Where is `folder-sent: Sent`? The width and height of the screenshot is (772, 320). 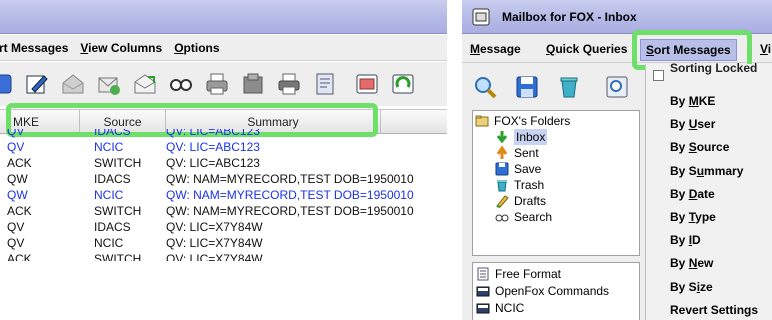
folder-sent: Sent is located at coordinates (517, 153).